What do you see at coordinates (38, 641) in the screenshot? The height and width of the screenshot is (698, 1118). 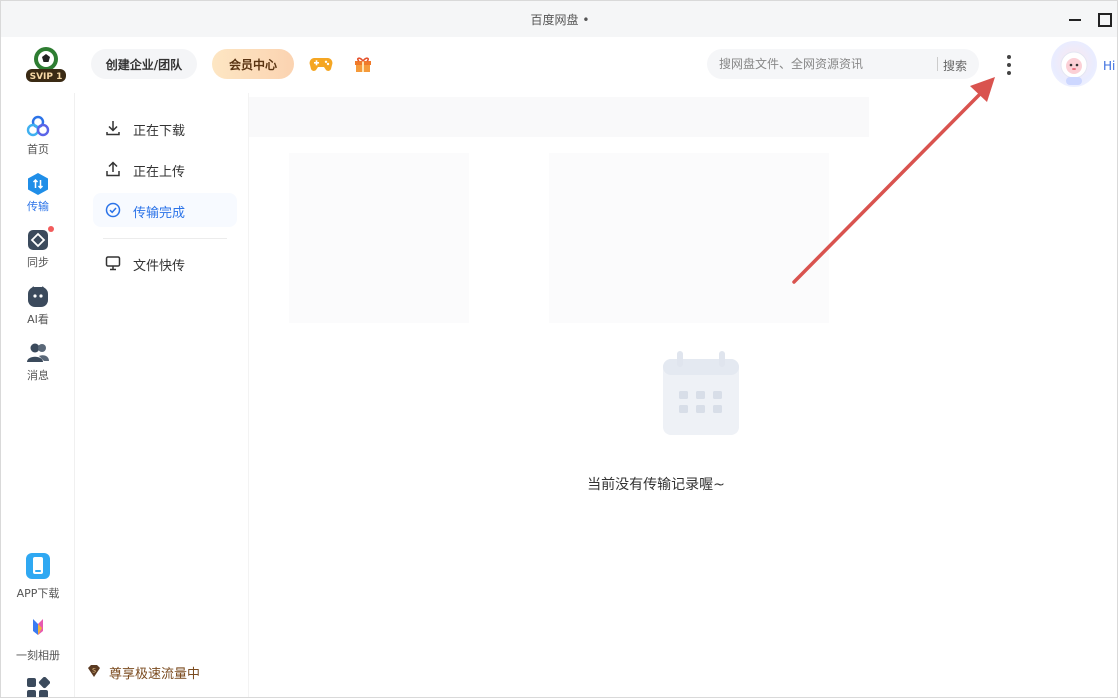 I see `sidebar-item-album: 一刻相册` at bounding box center [38, 641].